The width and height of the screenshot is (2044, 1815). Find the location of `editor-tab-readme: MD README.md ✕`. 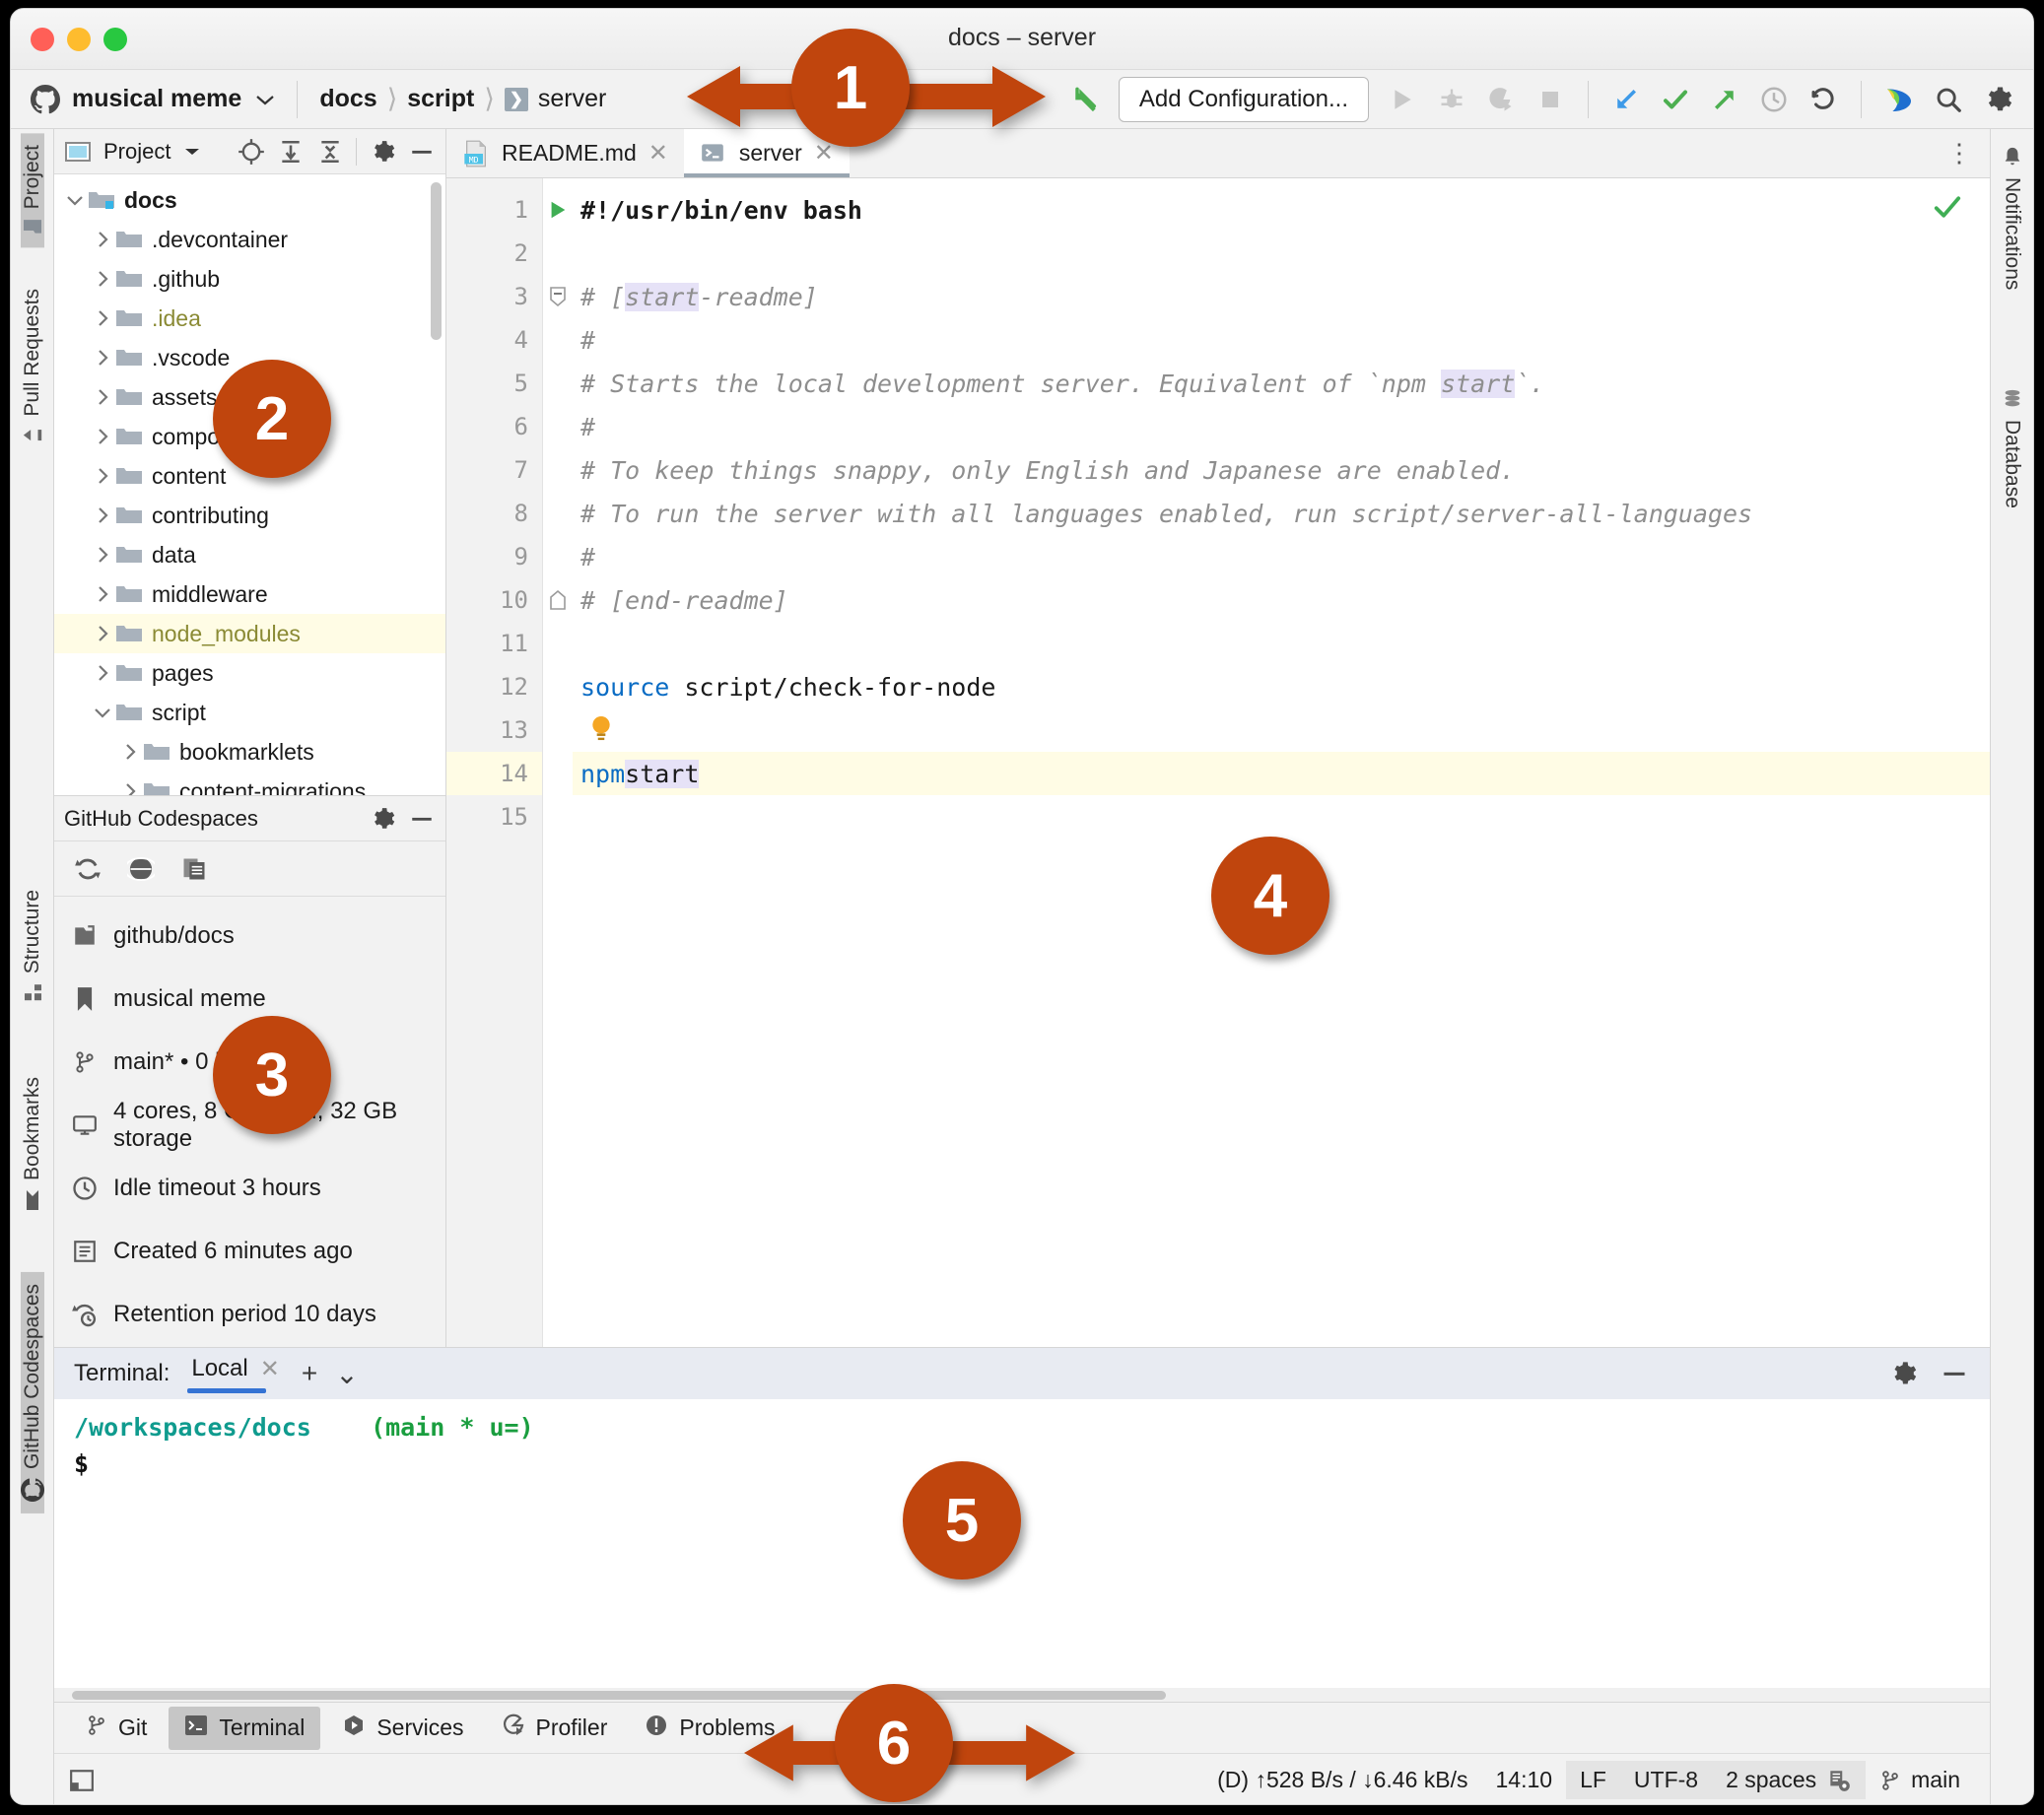

editor-tab-readme: MD README.md ✕ is located at coordinates (565, 153).